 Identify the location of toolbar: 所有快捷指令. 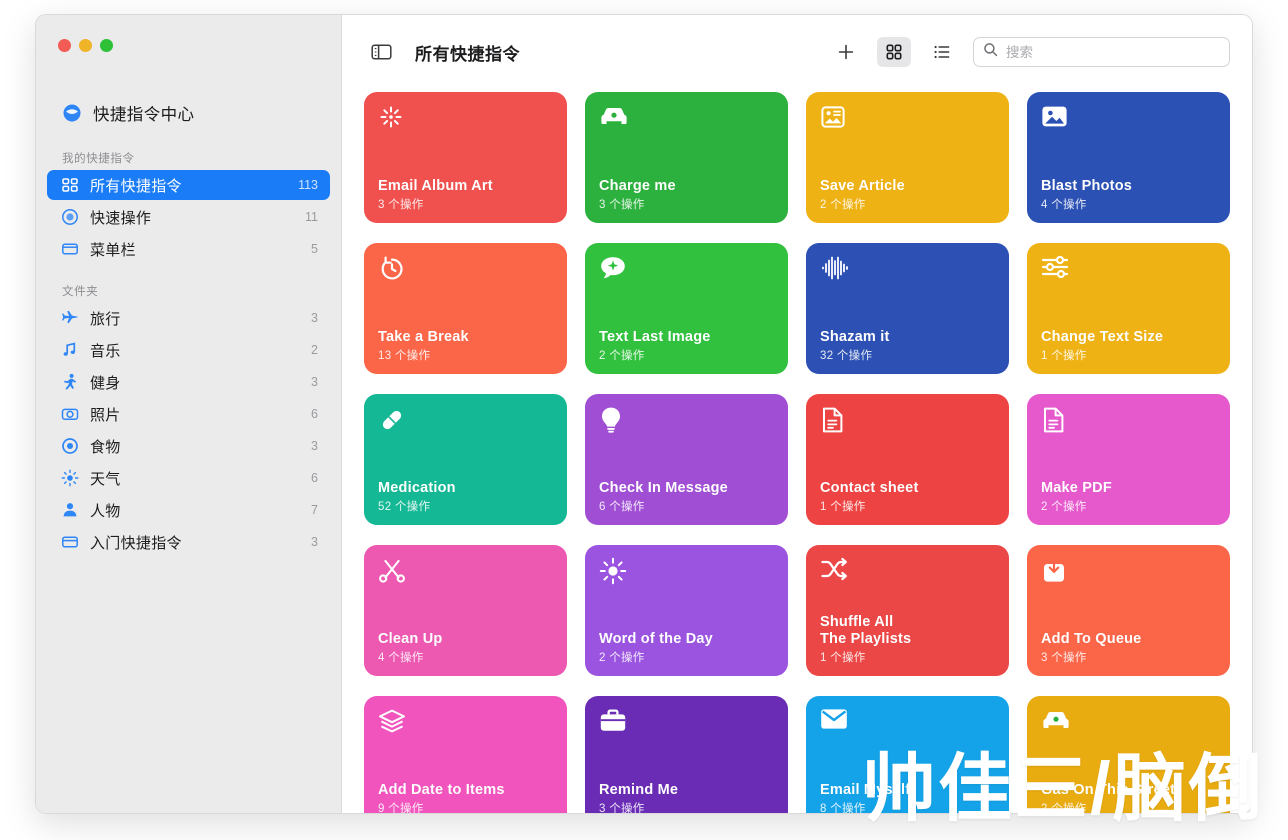
(797, 52).